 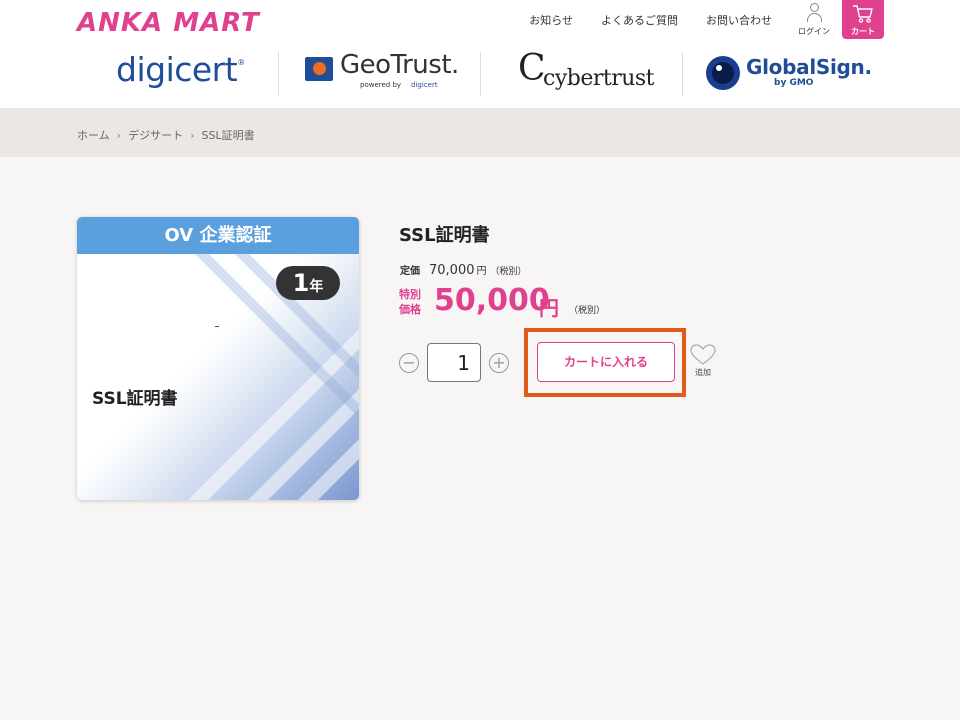 I want to click on nav-faq-link: よくあるご質問, so click(x=639, y=20).